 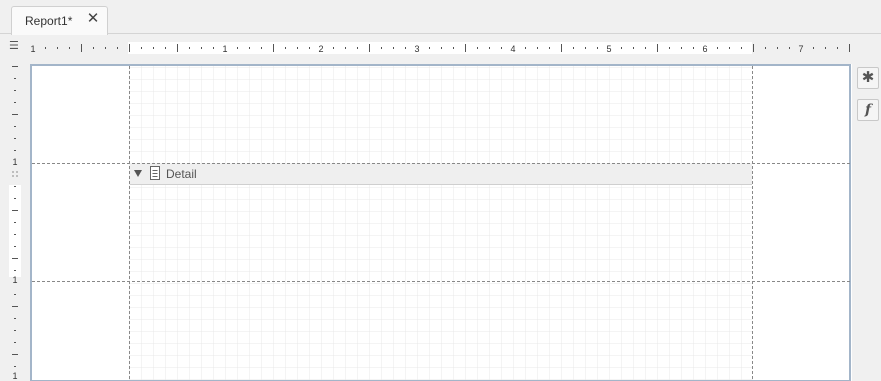 What do you see at coordinates (512, 49) in the screenshot?
I see `ruler-label: 4` at bounding box center [512, 49].